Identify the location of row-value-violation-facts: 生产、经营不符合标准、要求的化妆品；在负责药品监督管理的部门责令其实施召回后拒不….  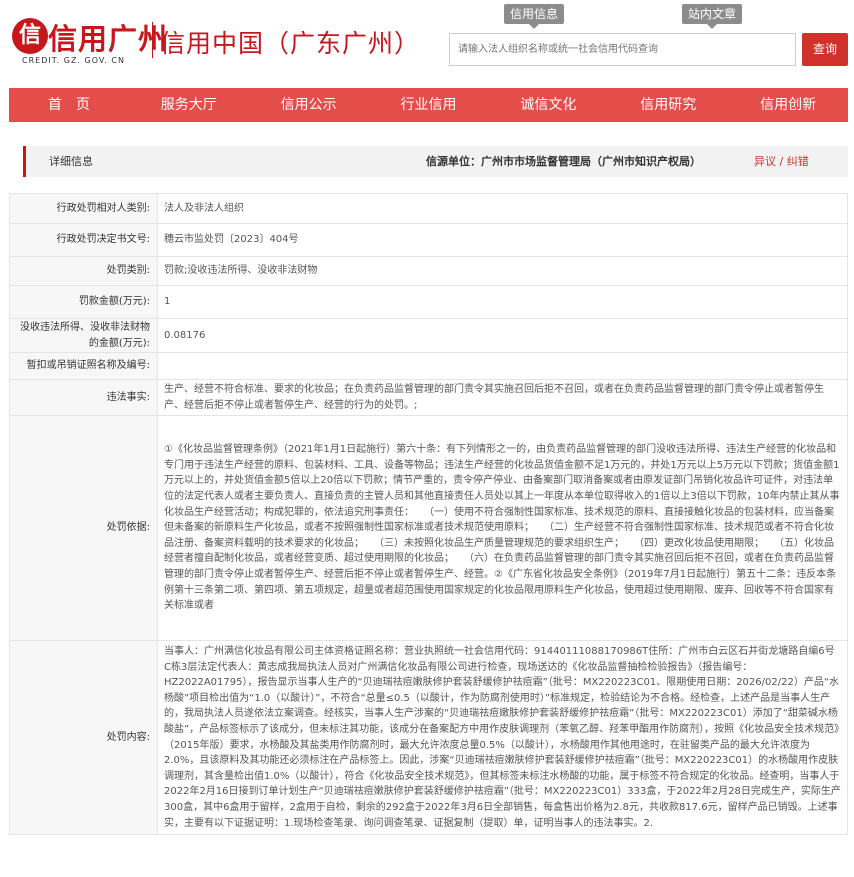
(502, 397).